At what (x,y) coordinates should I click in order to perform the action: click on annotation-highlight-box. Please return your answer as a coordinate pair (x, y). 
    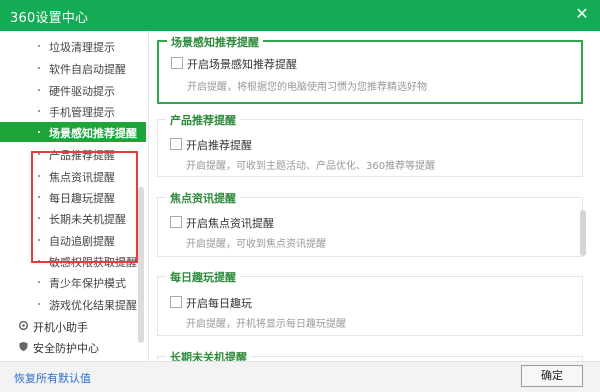
    Looking at the image, I should click on (84, 207).